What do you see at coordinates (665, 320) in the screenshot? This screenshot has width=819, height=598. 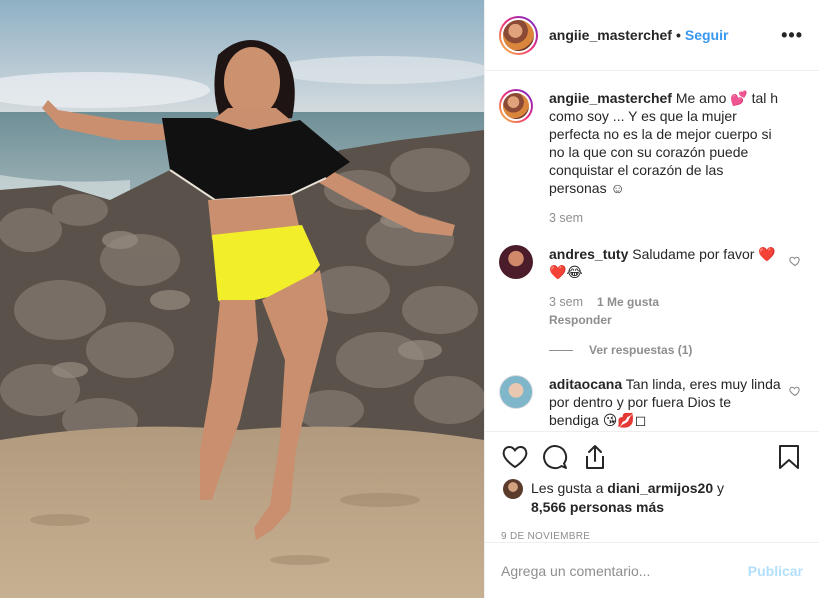 I see `reply-button: Responder` at bounding box center [665, 320].